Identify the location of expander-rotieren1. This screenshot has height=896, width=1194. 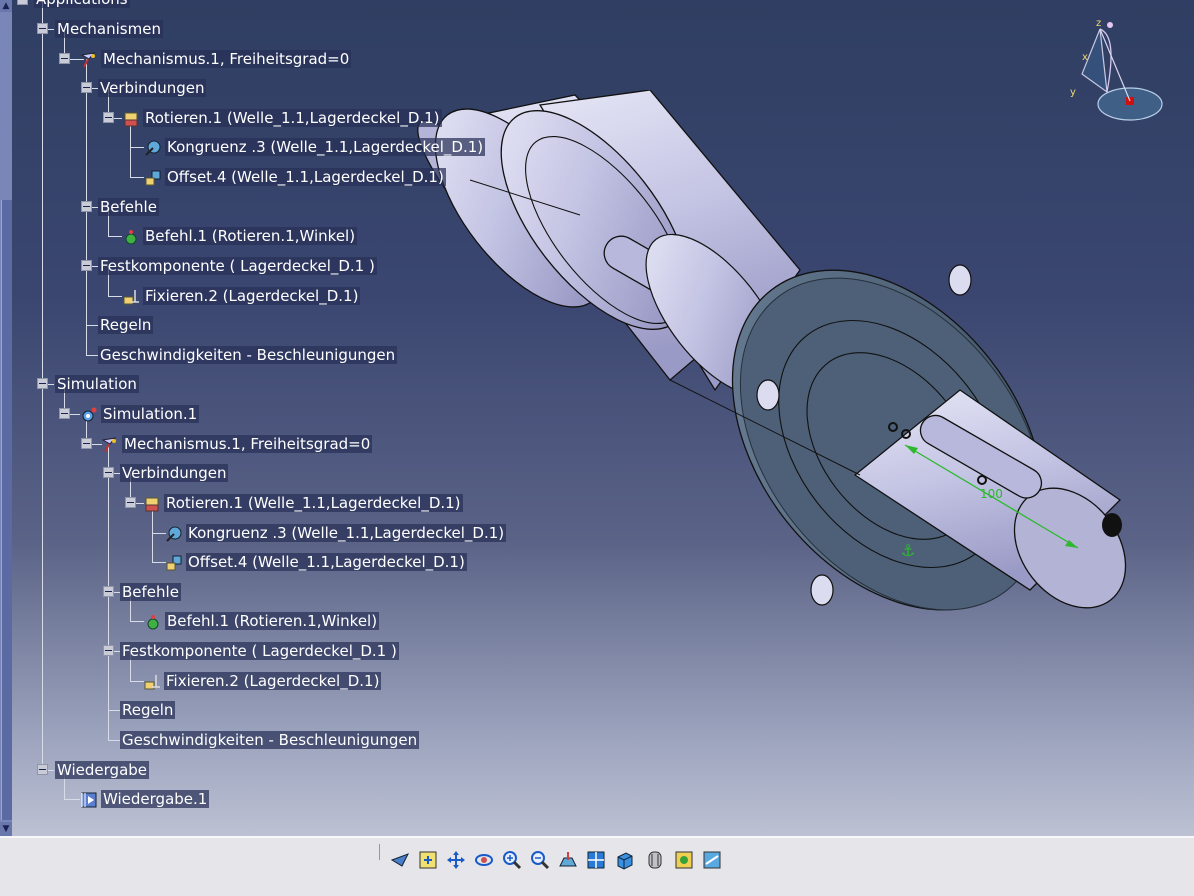
(108, 117).